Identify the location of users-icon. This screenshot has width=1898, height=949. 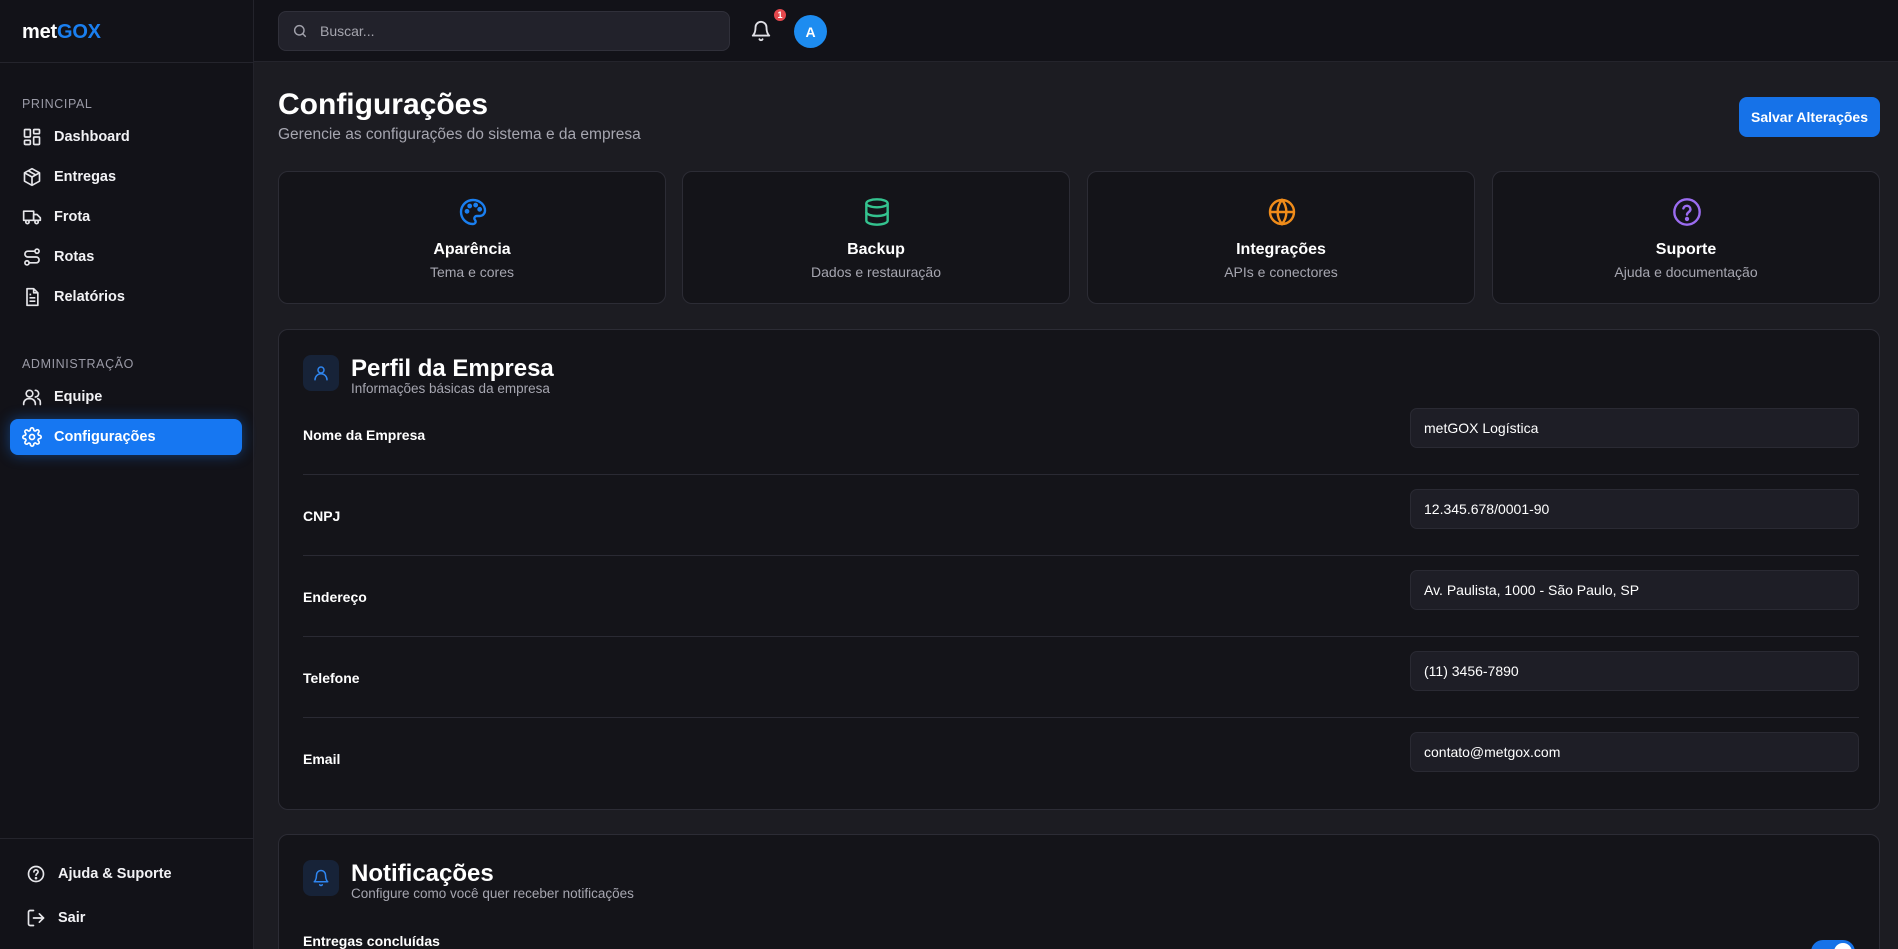
(32, 397).